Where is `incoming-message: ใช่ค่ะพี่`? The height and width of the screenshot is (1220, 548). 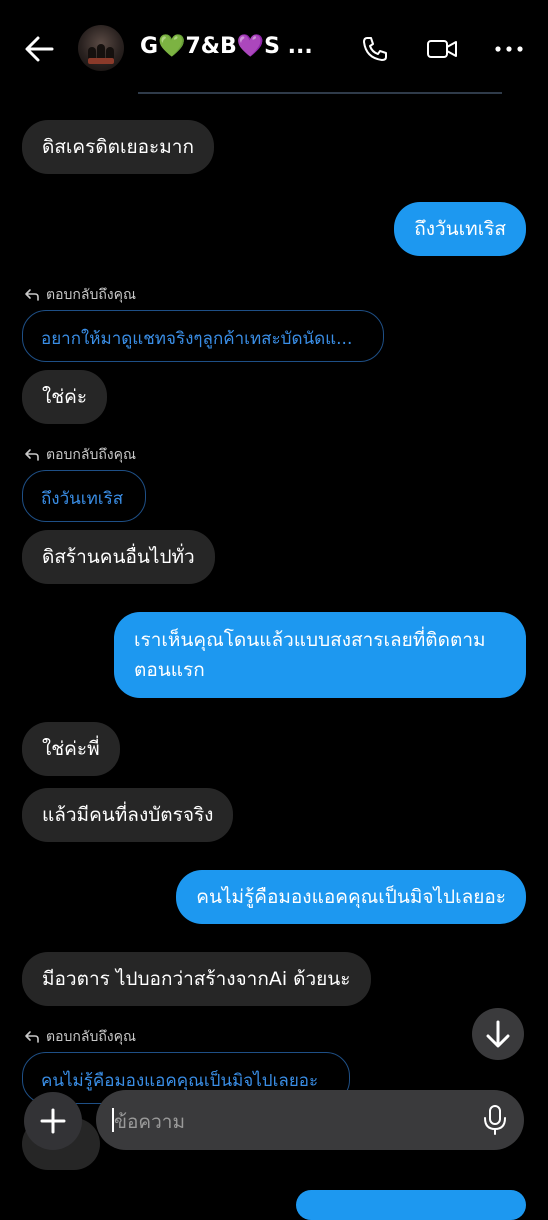 incoming-message: ใช่ค่ะพี่ is located at coordinates (71, 749).